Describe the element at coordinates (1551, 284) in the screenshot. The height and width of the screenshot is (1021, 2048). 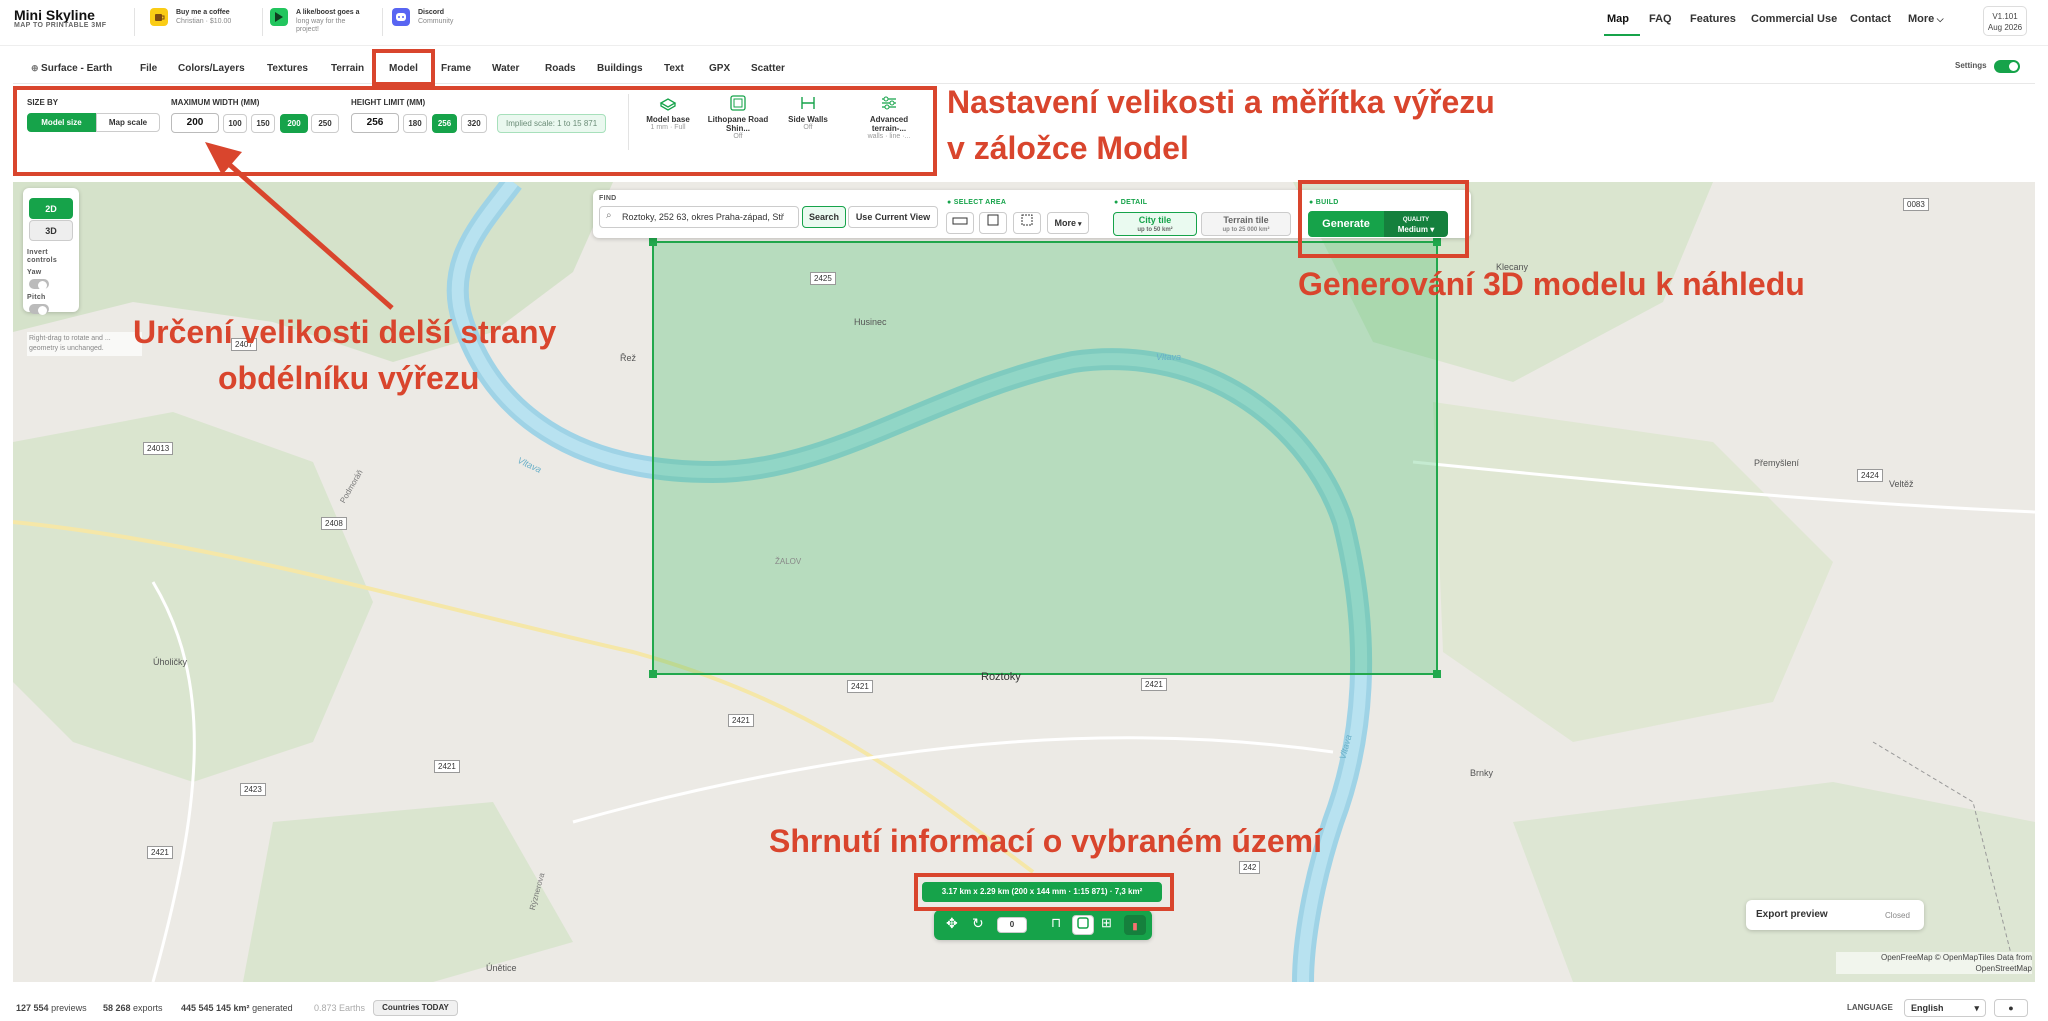
I see `annotation-generate: Generování 3D modelu k náhledu` at that location.